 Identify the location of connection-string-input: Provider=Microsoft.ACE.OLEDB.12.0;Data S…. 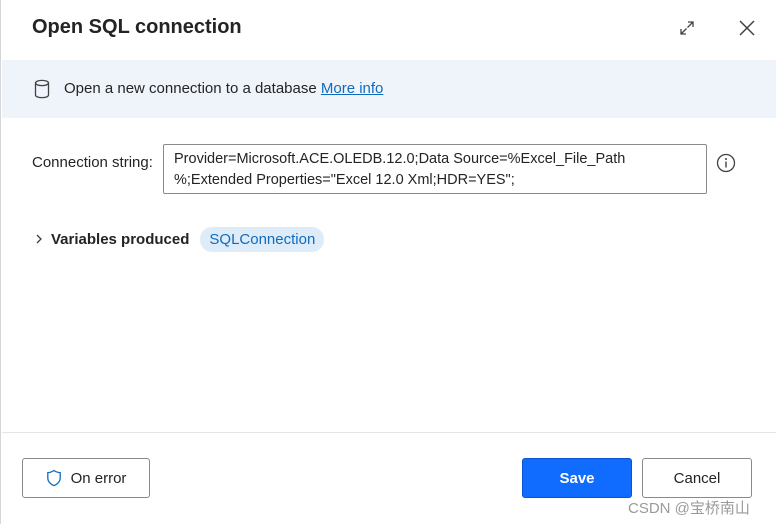
(435, 169).